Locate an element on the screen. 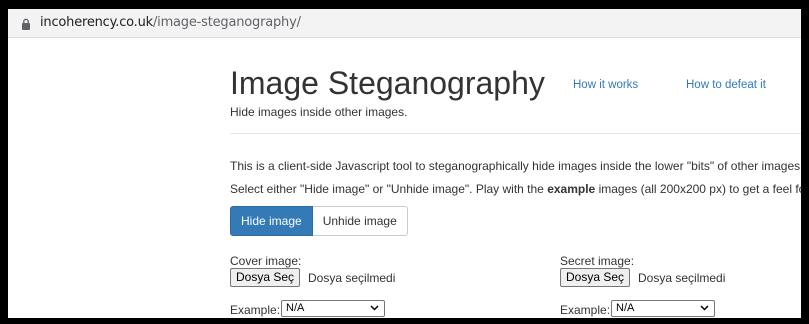  secret-file-button: Dosya Seç is located at coordinates (595, 277).